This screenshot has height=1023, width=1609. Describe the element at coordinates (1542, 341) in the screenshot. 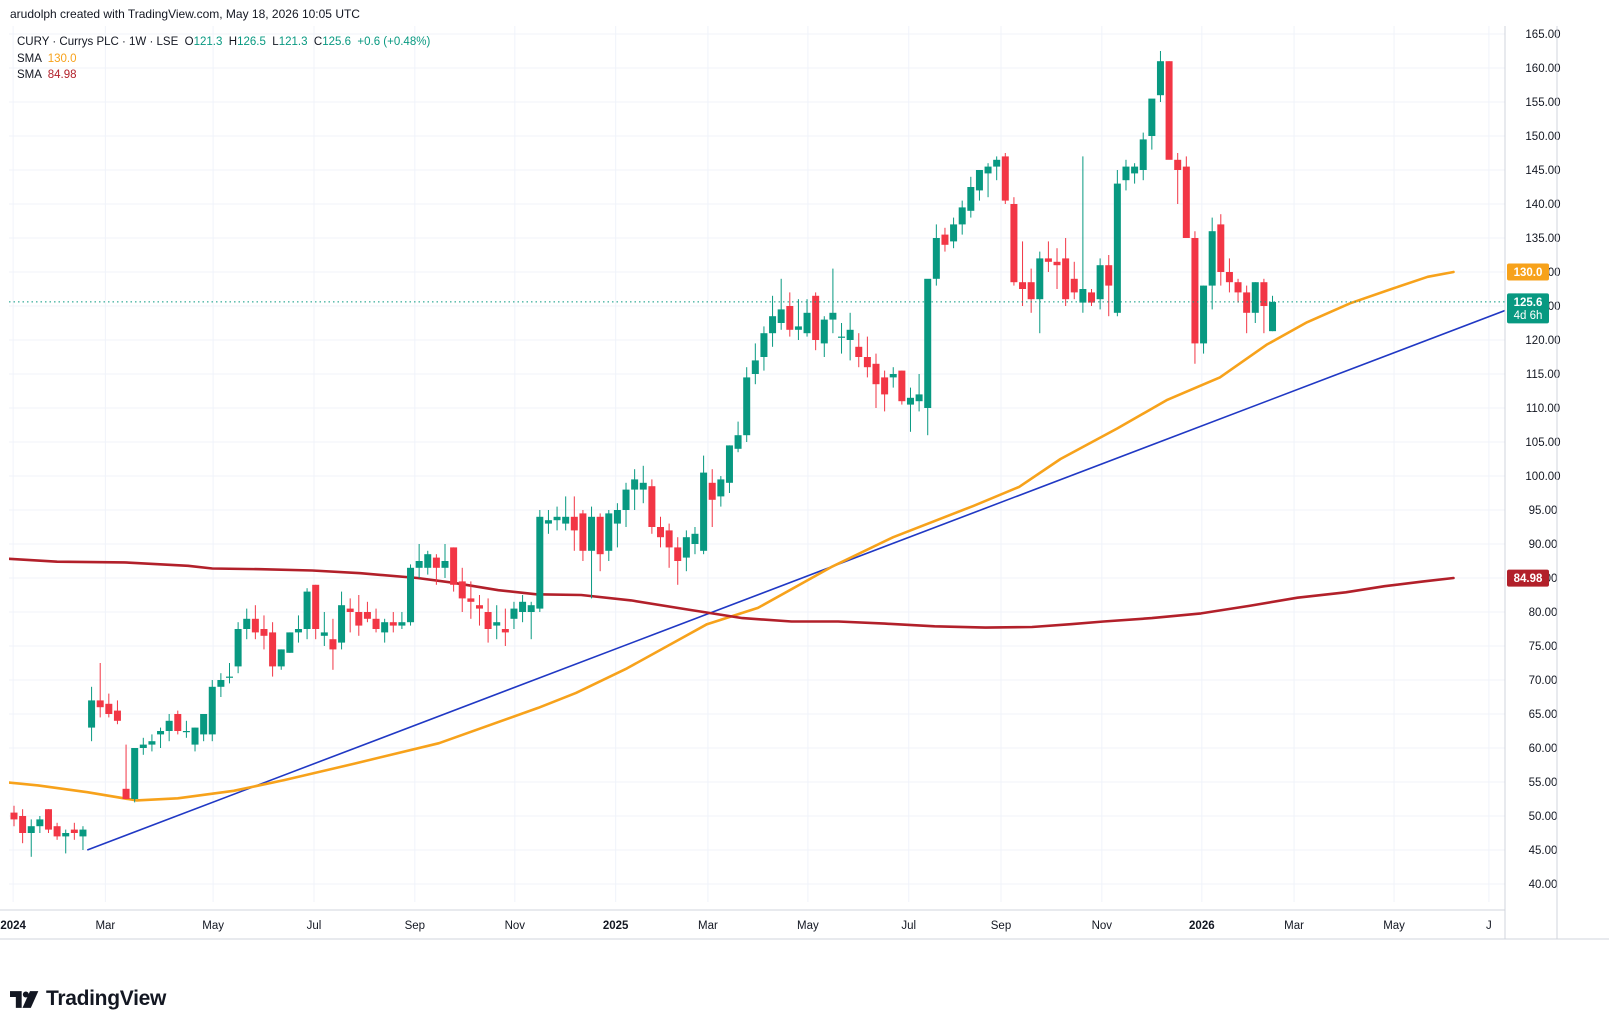

I see `y-tick-label: 120.00` at that location.